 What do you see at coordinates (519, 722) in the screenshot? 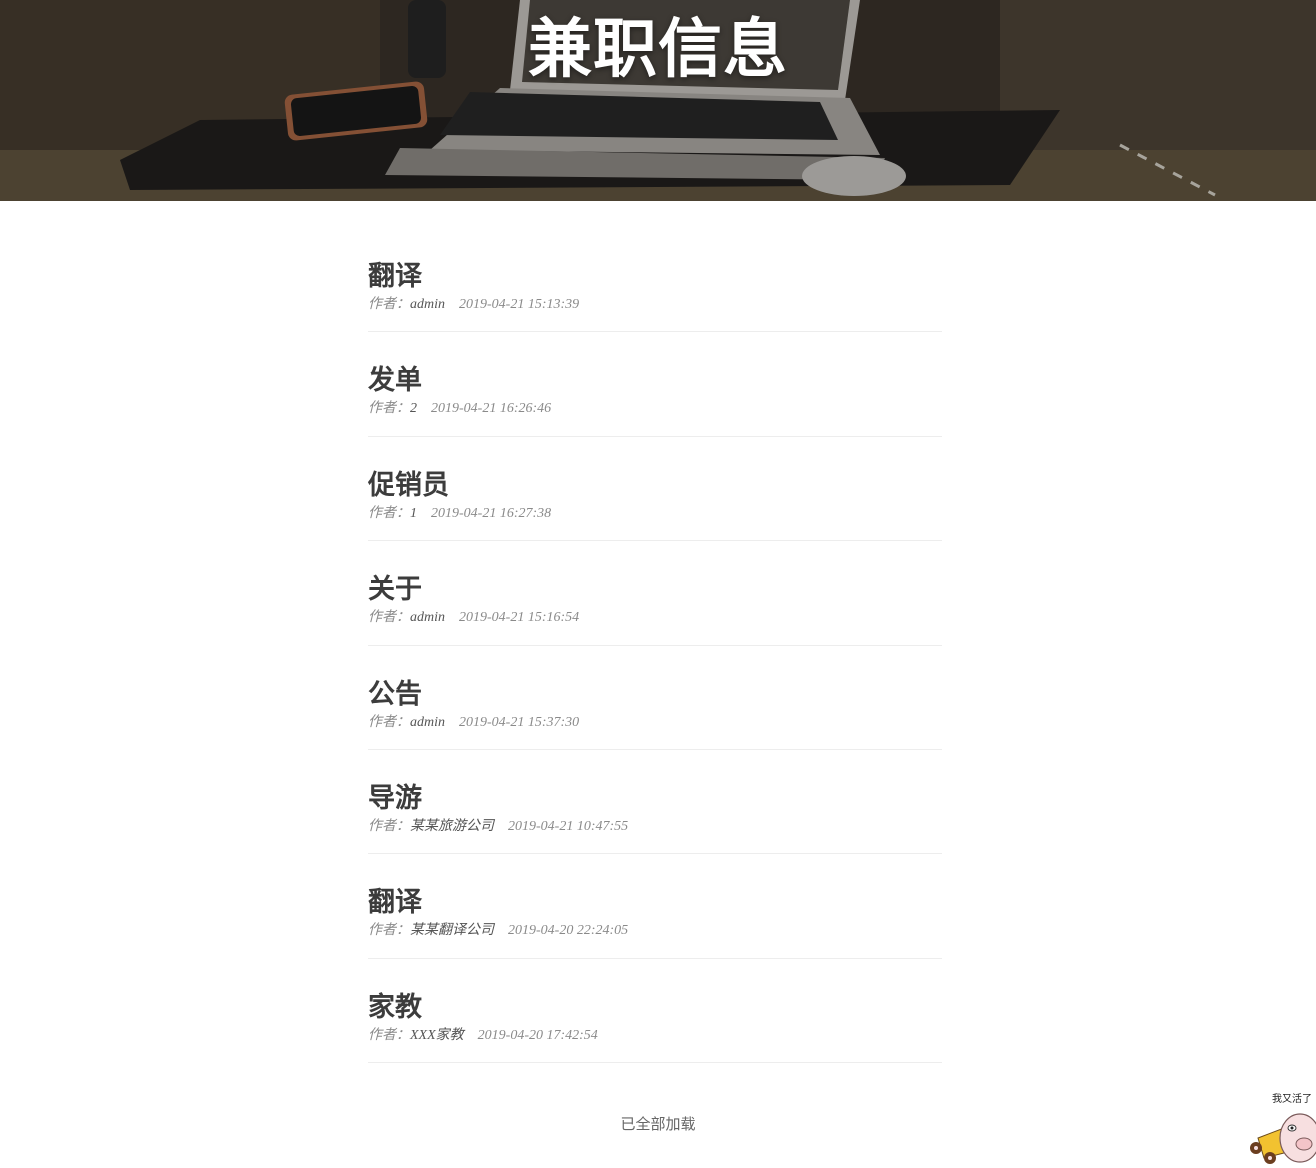
I see `post-date: 2019-04-21 15:37:30` at bounding box center [519, 722].